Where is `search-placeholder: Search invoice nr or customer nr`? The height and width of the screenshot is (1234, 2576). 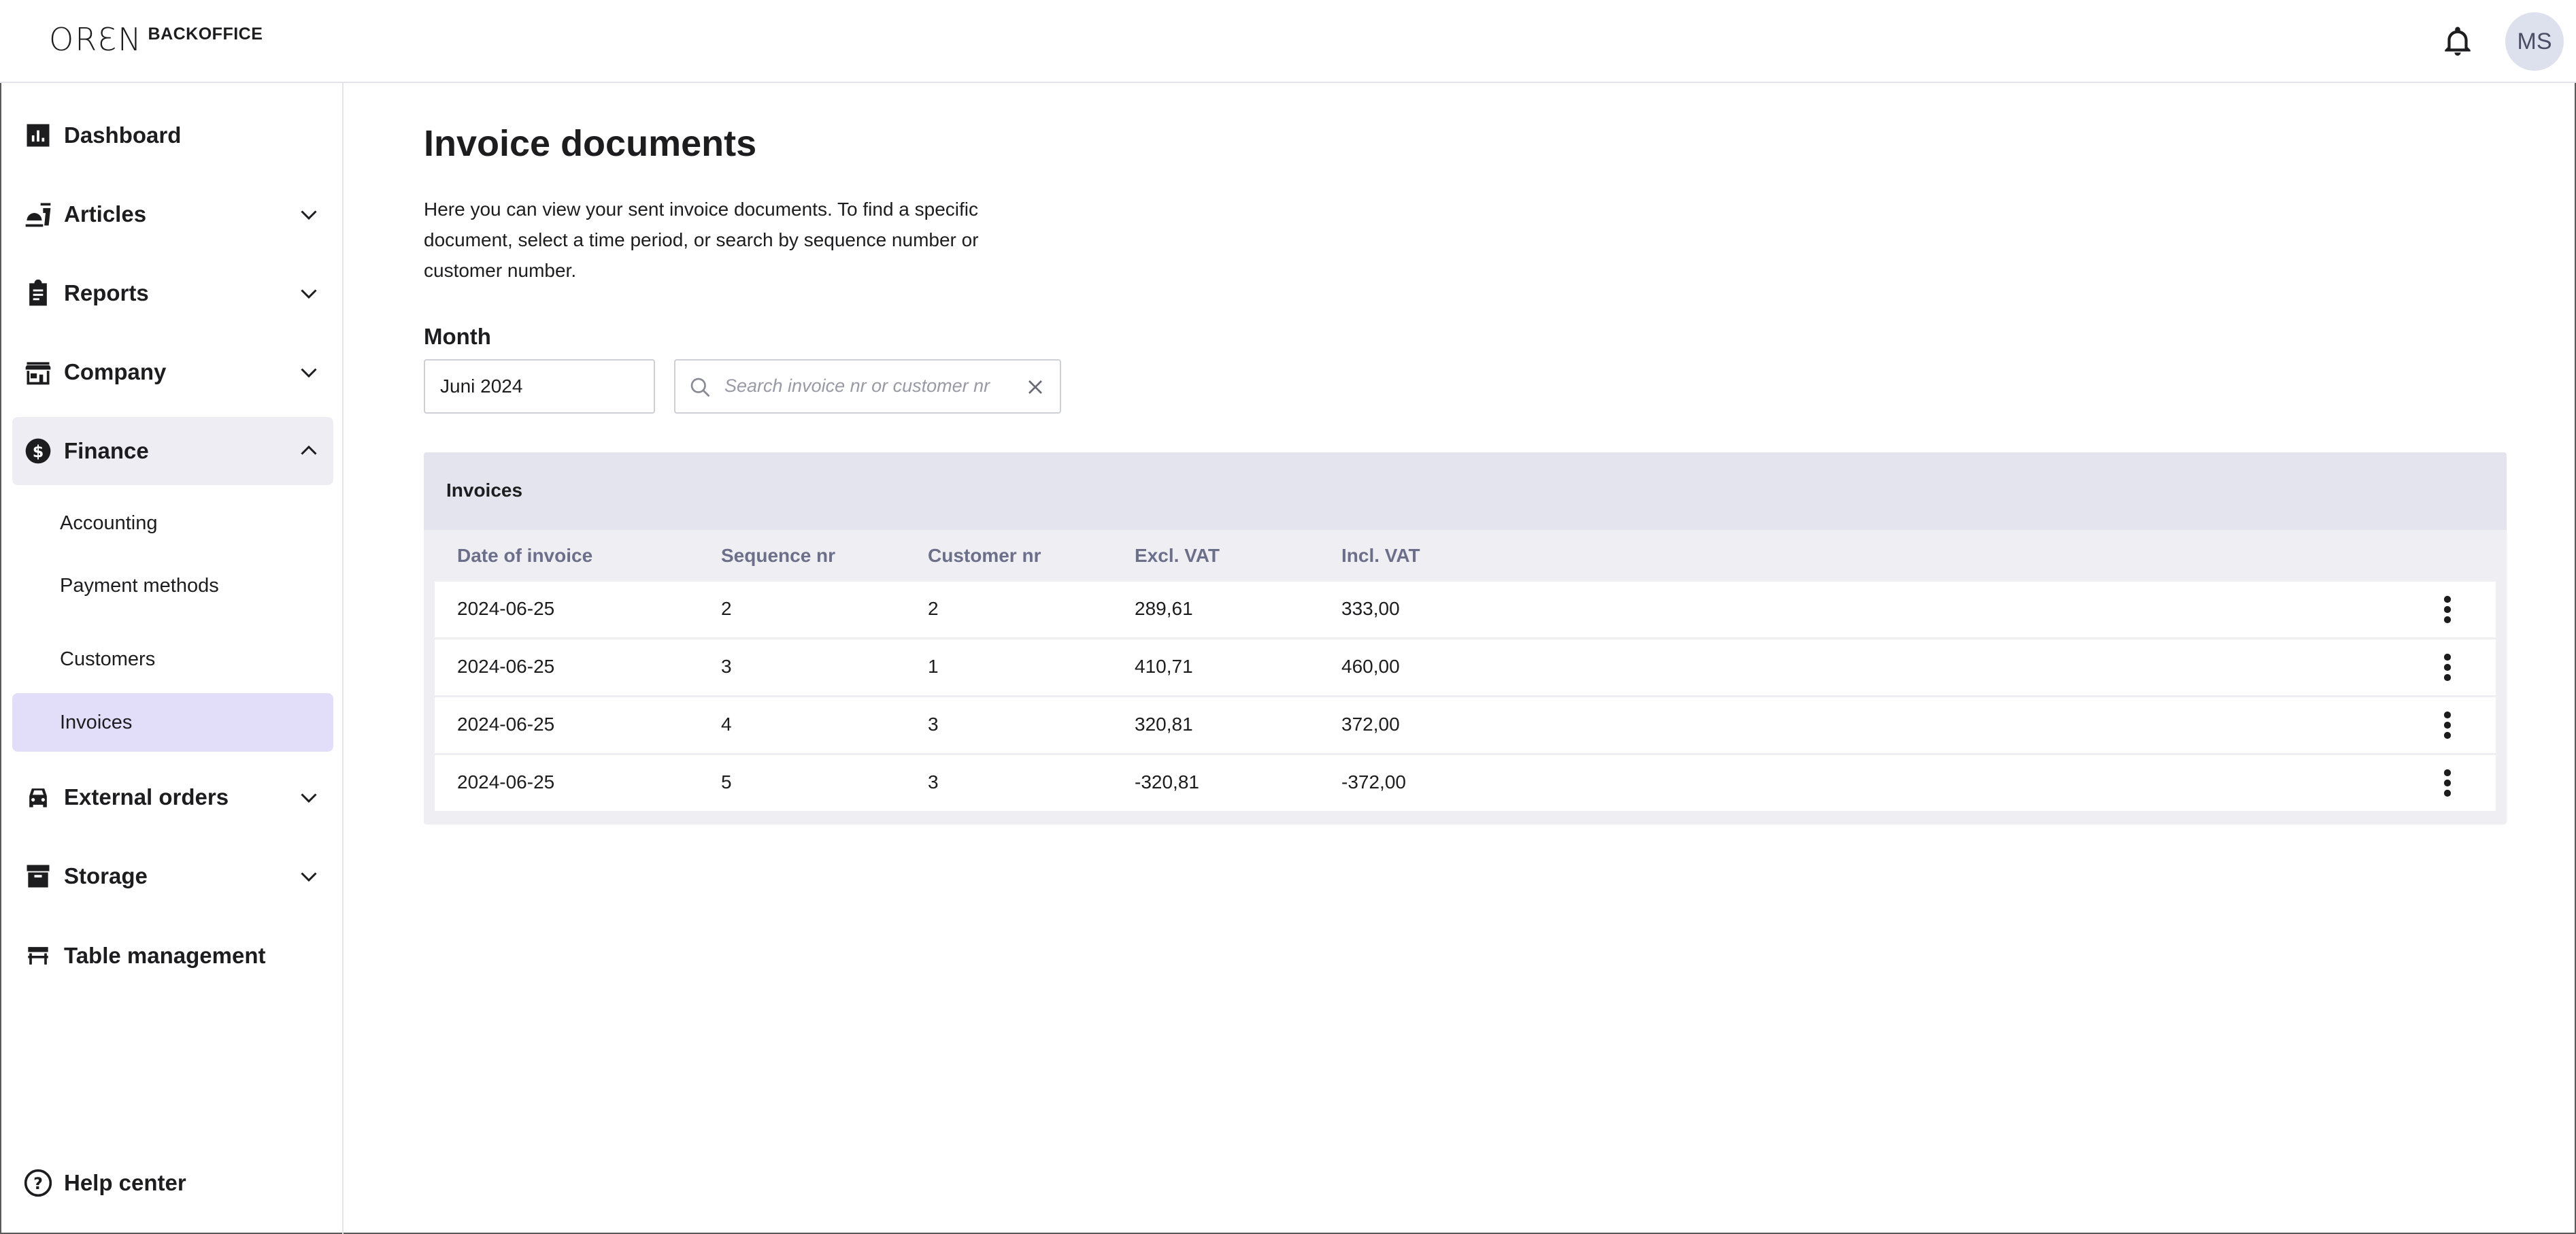
search-placeholder: Search invoice nr or customer nr is located at coordinates (857, 386).